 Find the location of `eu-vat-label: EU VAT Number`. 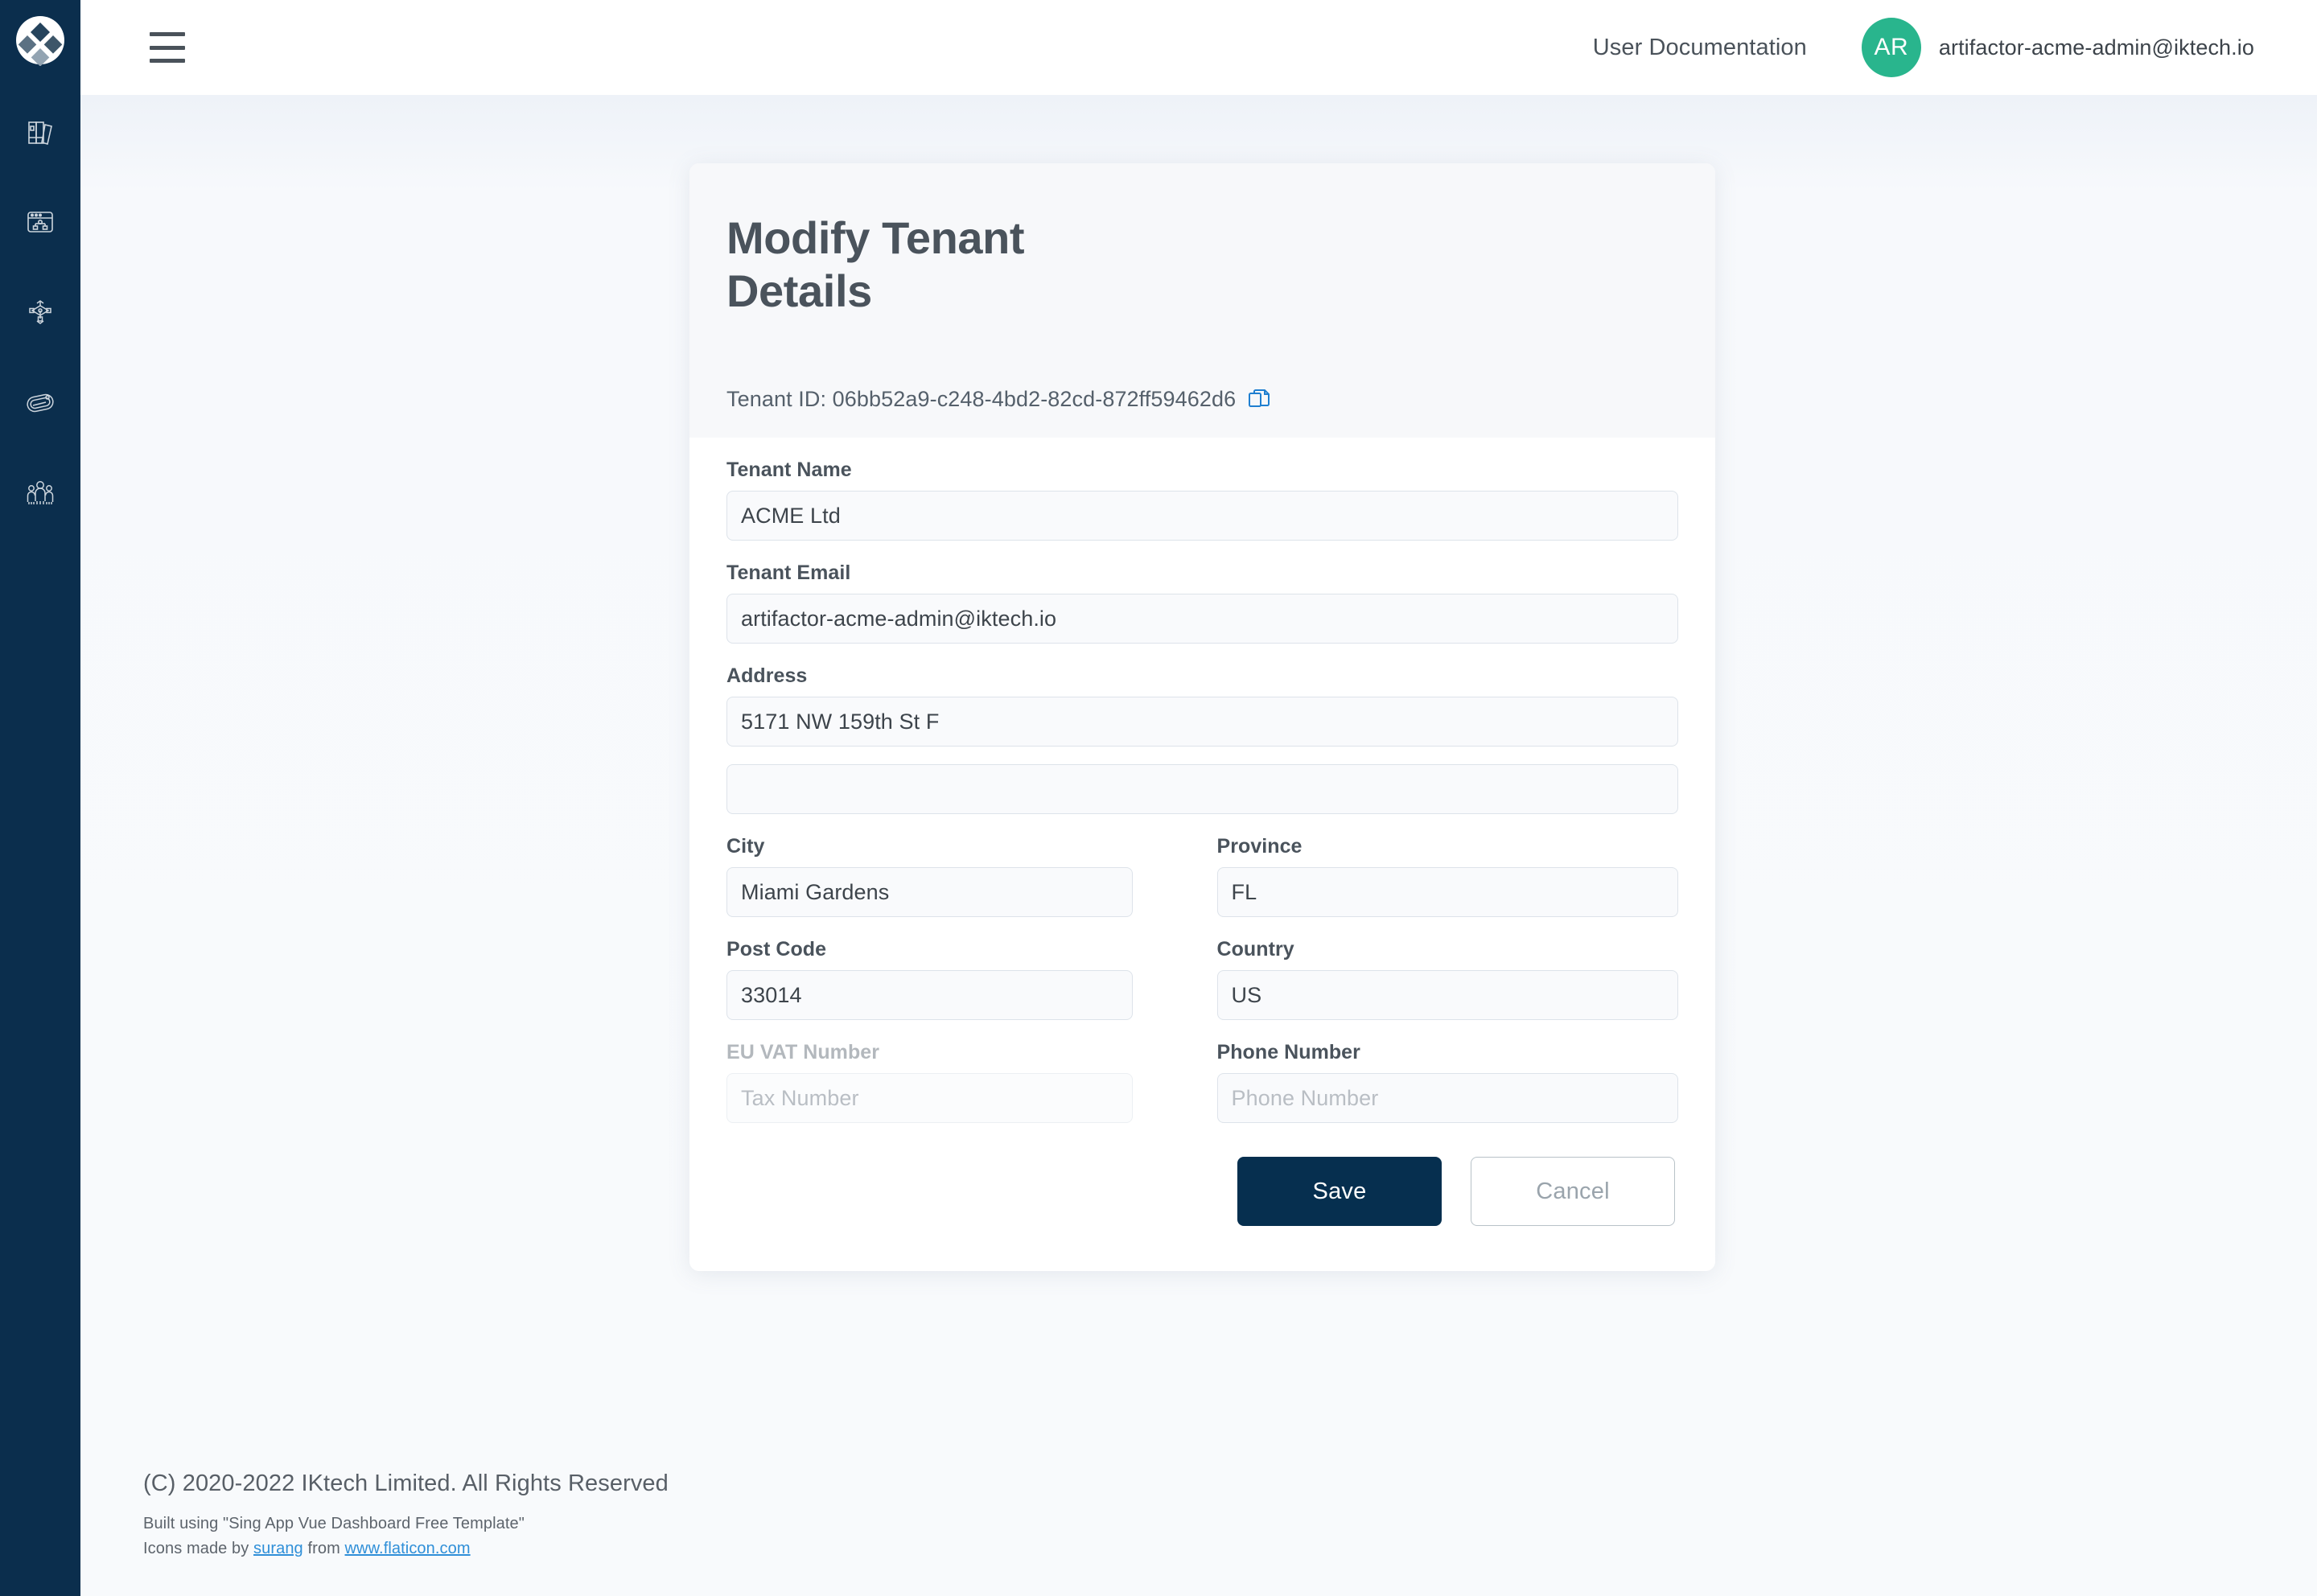

eu-vat-label: EU VAT Number is located at coordinates (803, 1052).